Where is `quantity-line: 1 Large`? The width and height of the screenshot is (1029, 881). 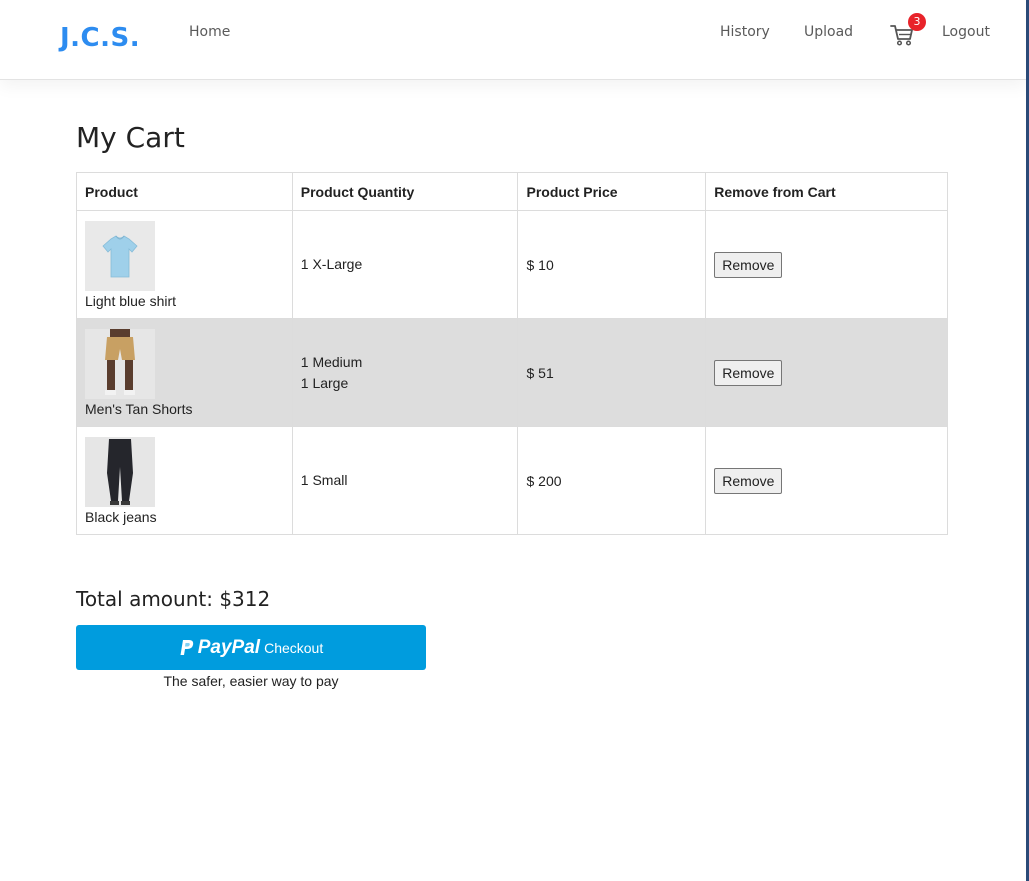 quantity-line: 1 Large is located at coordinates (324, 382).